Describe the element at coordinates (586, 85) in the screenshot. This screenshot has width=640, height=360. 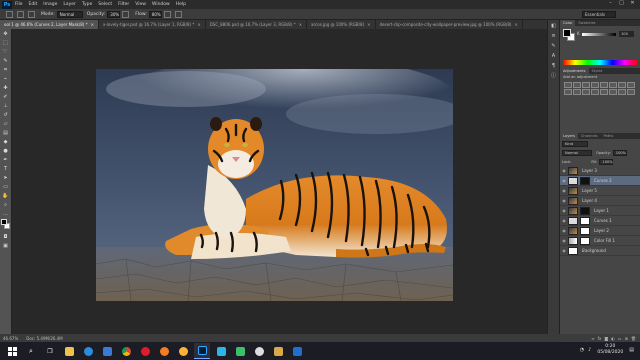
I see `curves-icon` at that location.